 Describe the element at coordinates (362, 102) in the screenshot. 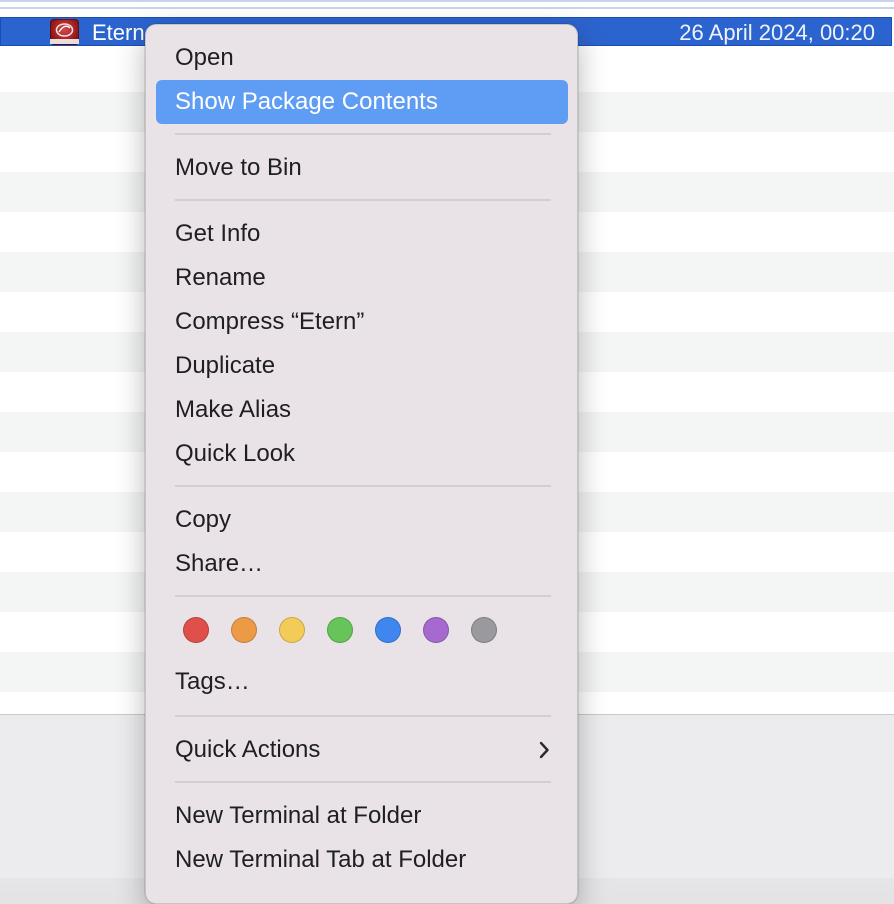

I see `menu-item-show-package-contents: Show Package Contents` at that location.